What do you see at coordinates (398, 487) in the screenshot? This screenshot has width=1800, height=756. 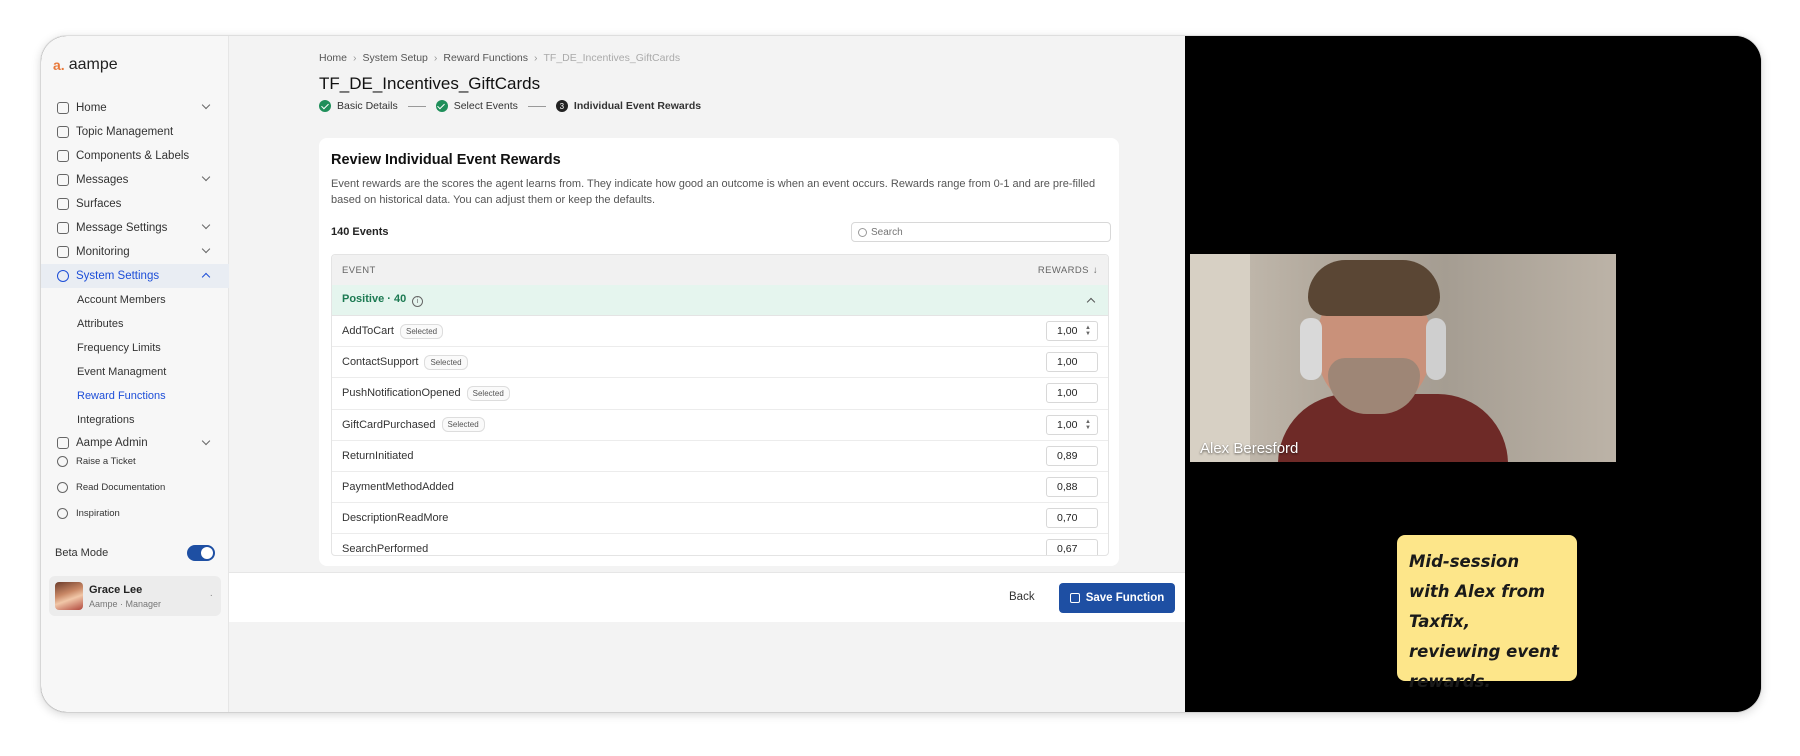 I see `event-name: PaymentMethodAdded` at bounding box center [398, 487].